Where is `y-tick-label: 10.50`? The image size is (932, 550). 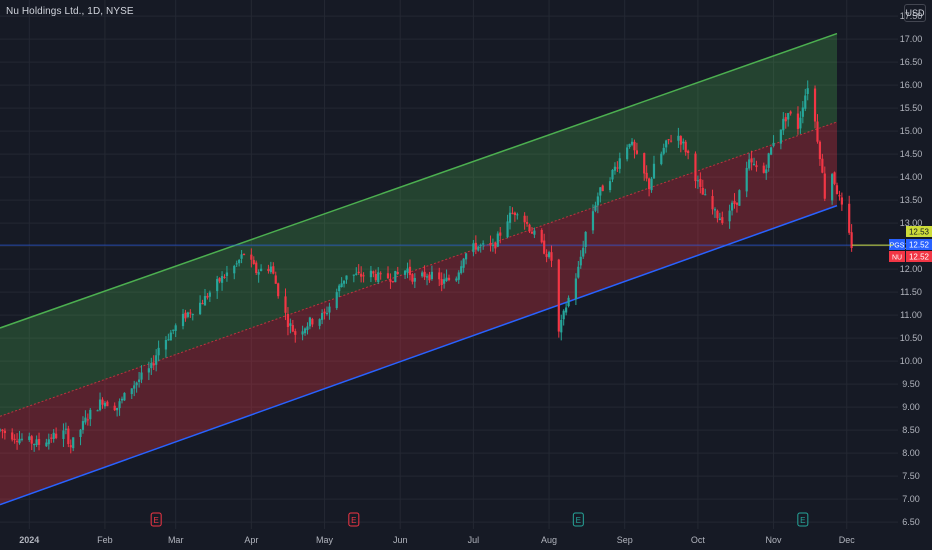 y-tick-label: 10.50 is located at coordinates (911, 338).